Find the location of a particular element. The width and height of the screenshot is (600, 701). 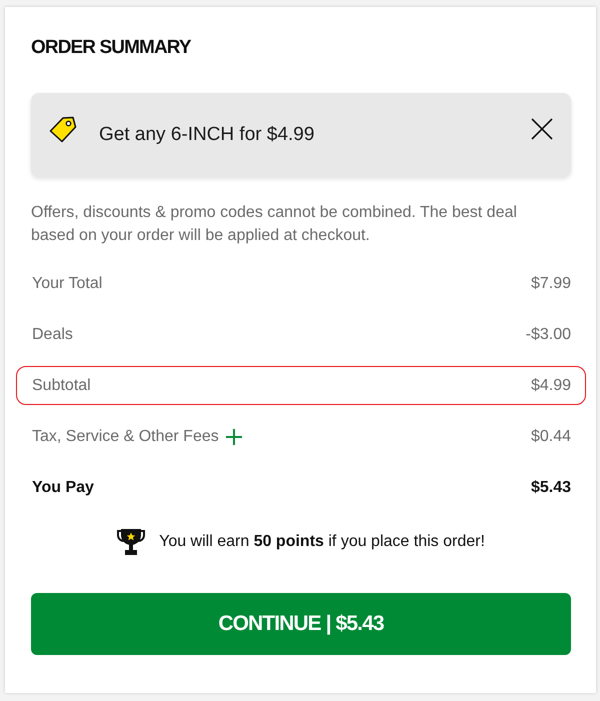

row-amount: $7.99 is located at coordinates (550, 283).